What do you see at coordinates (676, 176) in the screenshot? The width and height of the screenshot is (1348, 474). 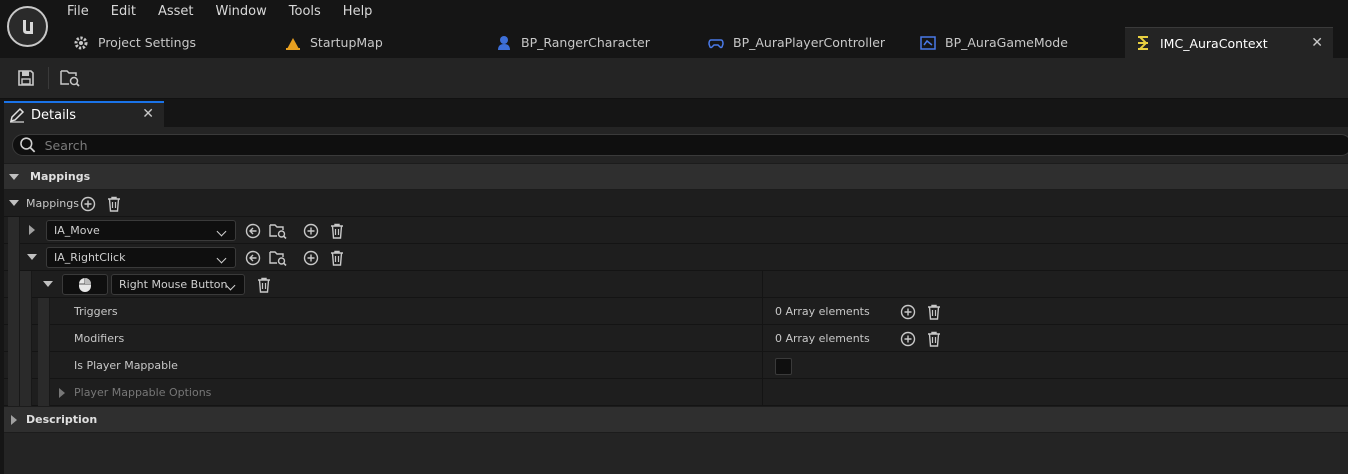 I see `category-mappings: Mappings` at bounding box center [676, 176].